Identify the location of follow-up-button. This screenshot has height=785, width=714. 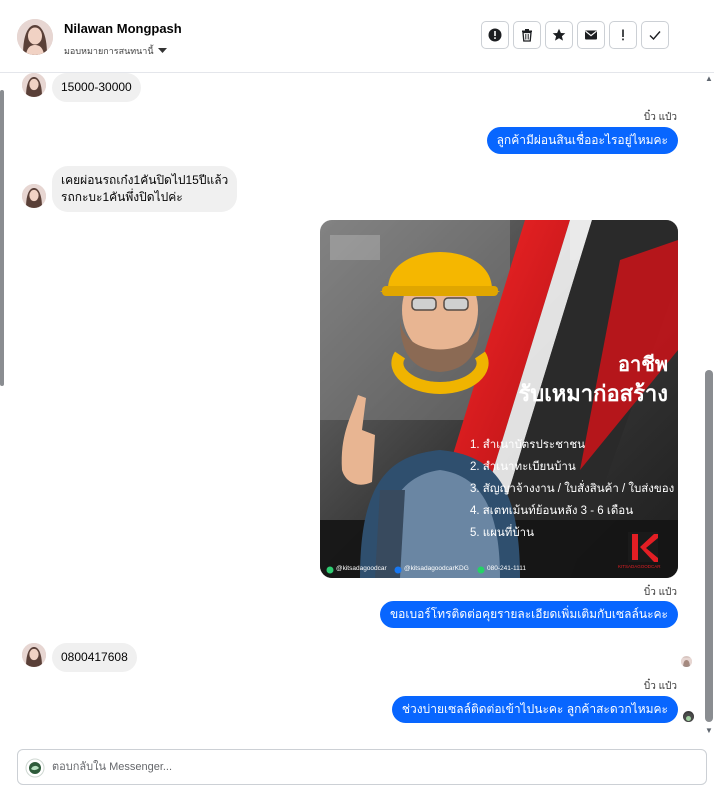
(623, 35).